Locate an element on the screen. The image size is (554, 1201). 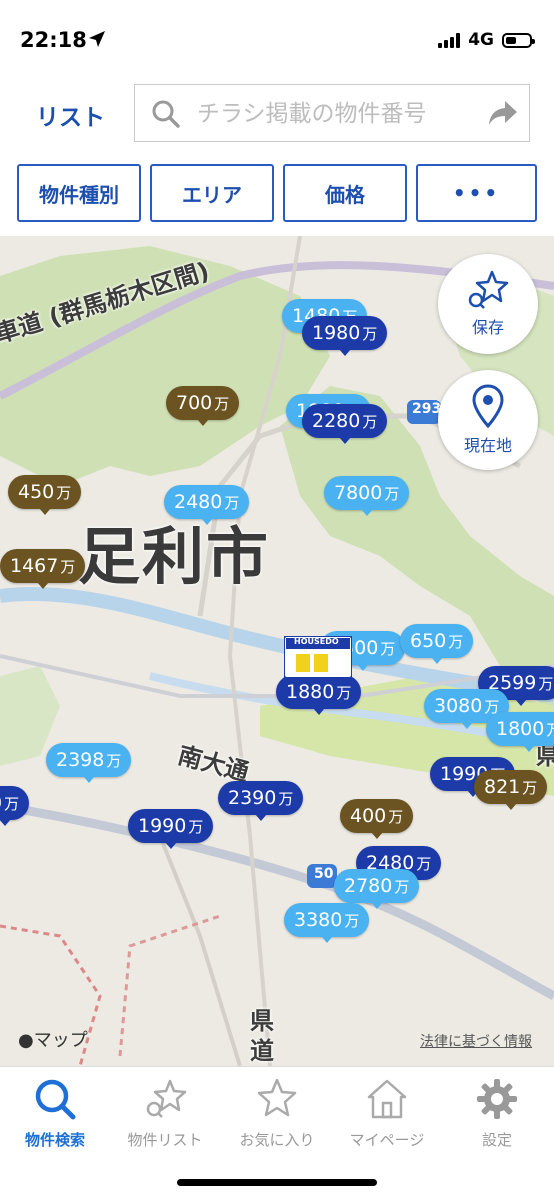
price-pin: 450 万 is located at coordinates (45, 495).